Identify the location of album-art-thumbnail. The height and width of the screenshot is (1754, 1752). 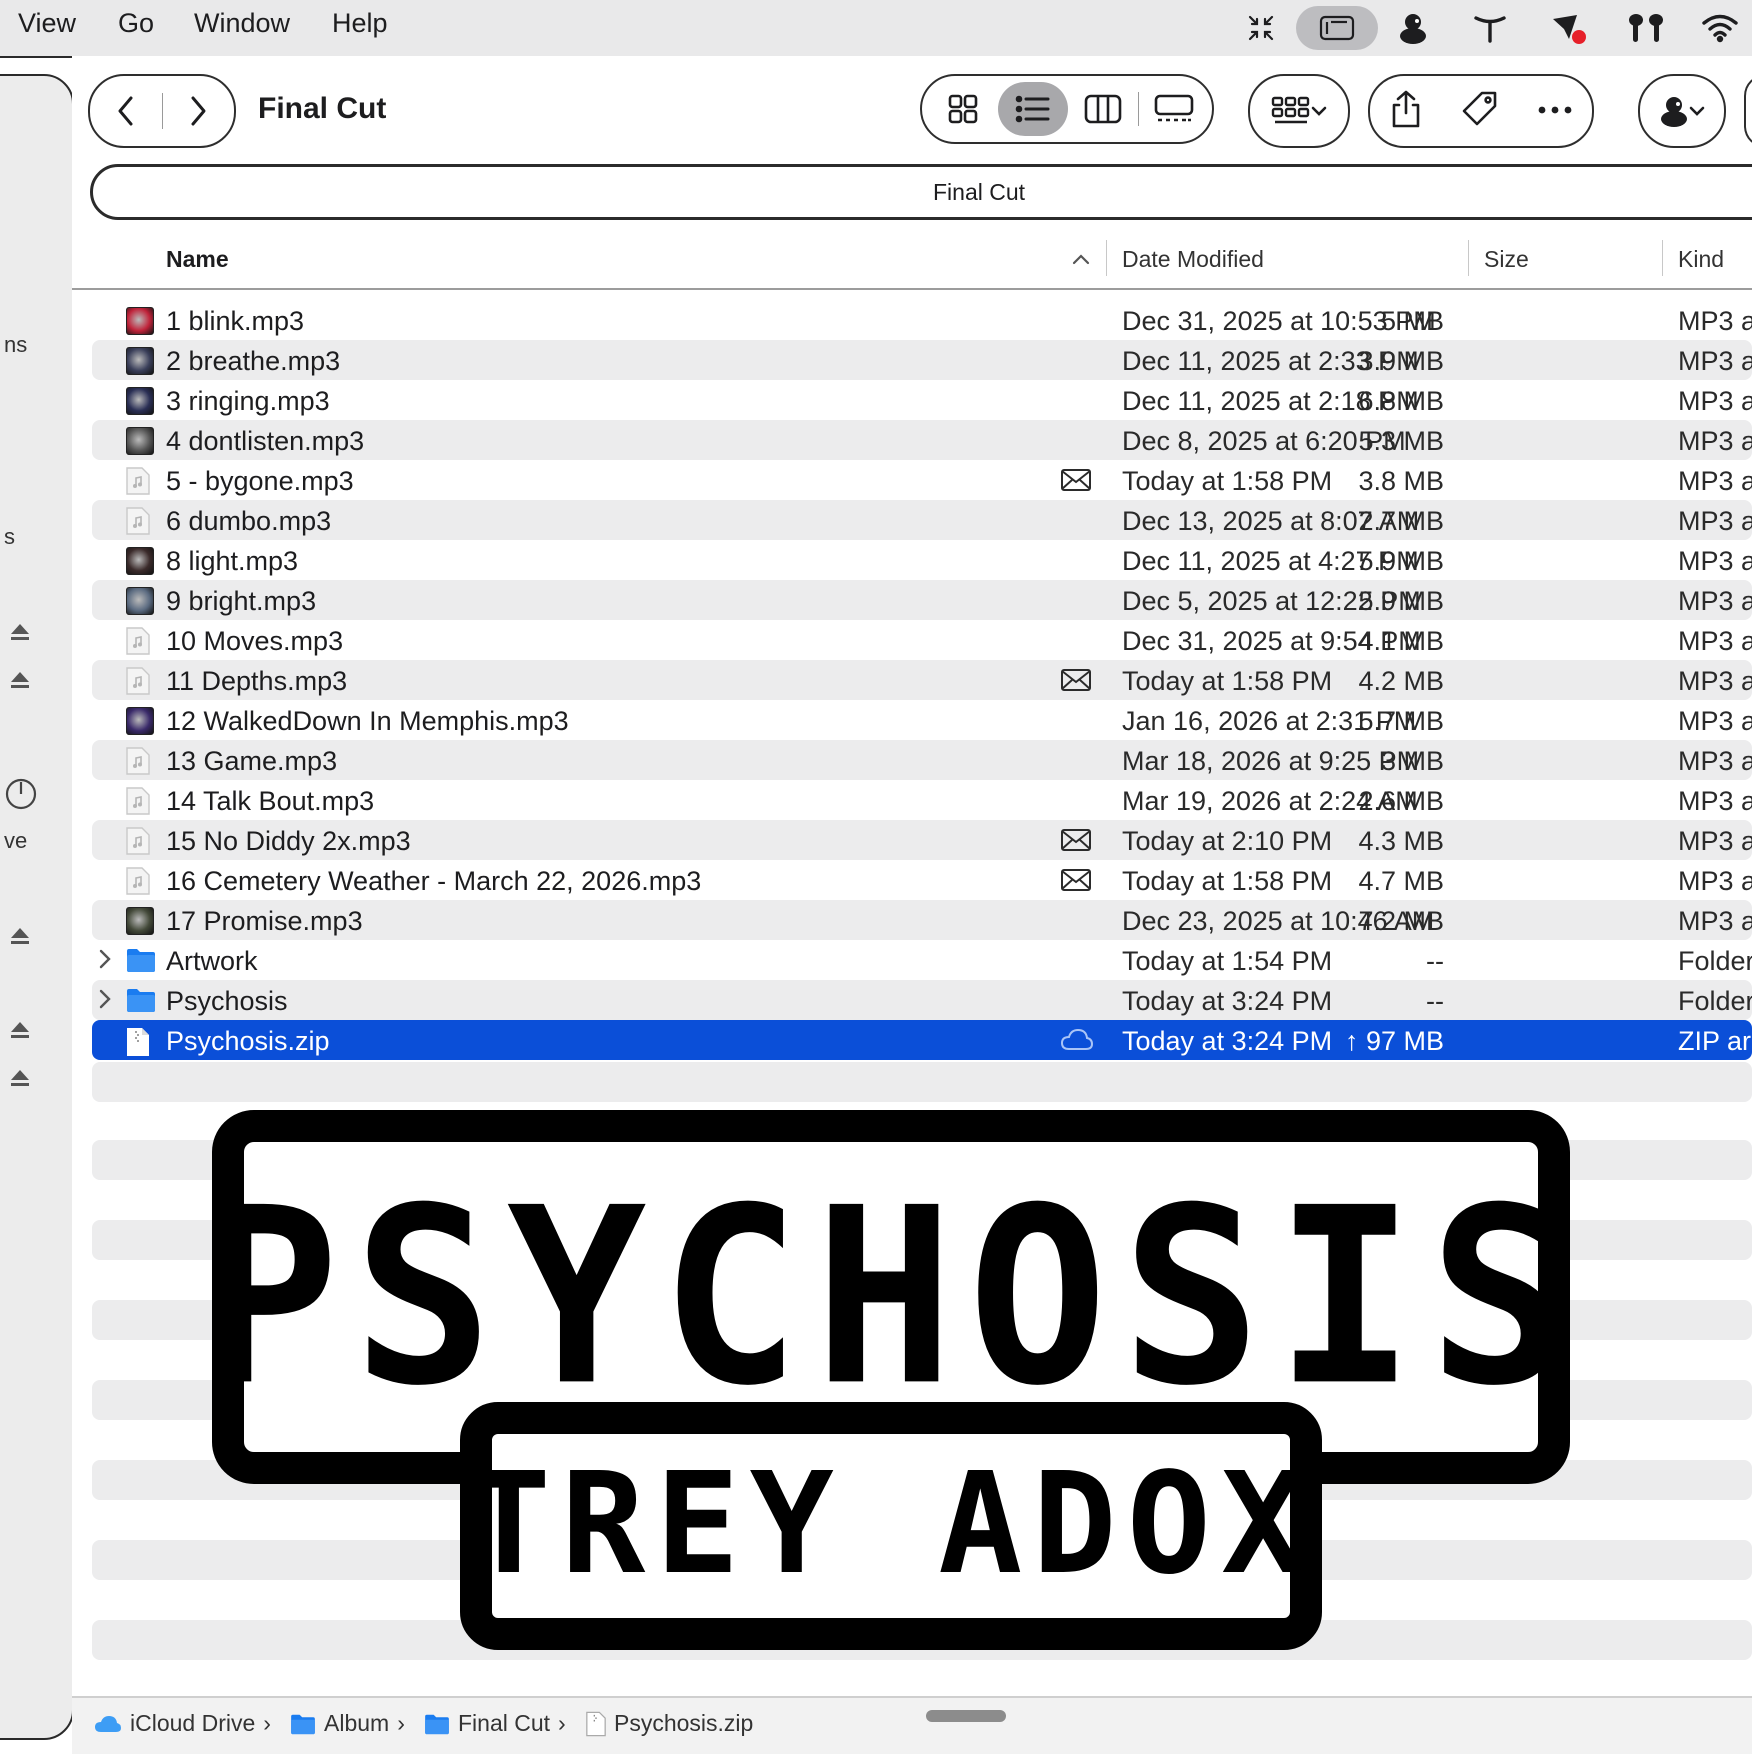
(140, 441).